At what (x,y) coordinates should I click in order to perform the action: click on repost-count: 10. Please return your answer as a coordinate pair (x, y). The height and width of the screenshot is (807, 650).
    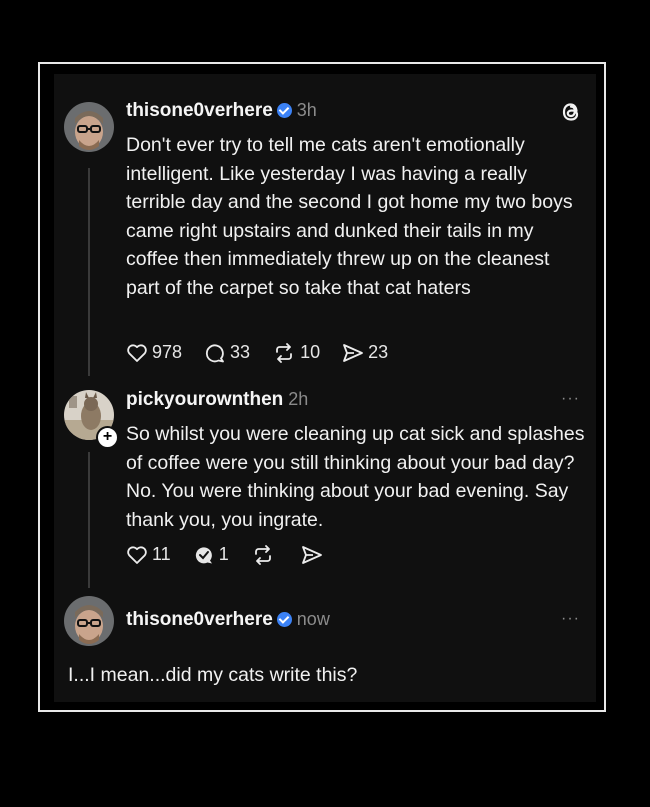
    Looking at the image, I should click on (310, 352).